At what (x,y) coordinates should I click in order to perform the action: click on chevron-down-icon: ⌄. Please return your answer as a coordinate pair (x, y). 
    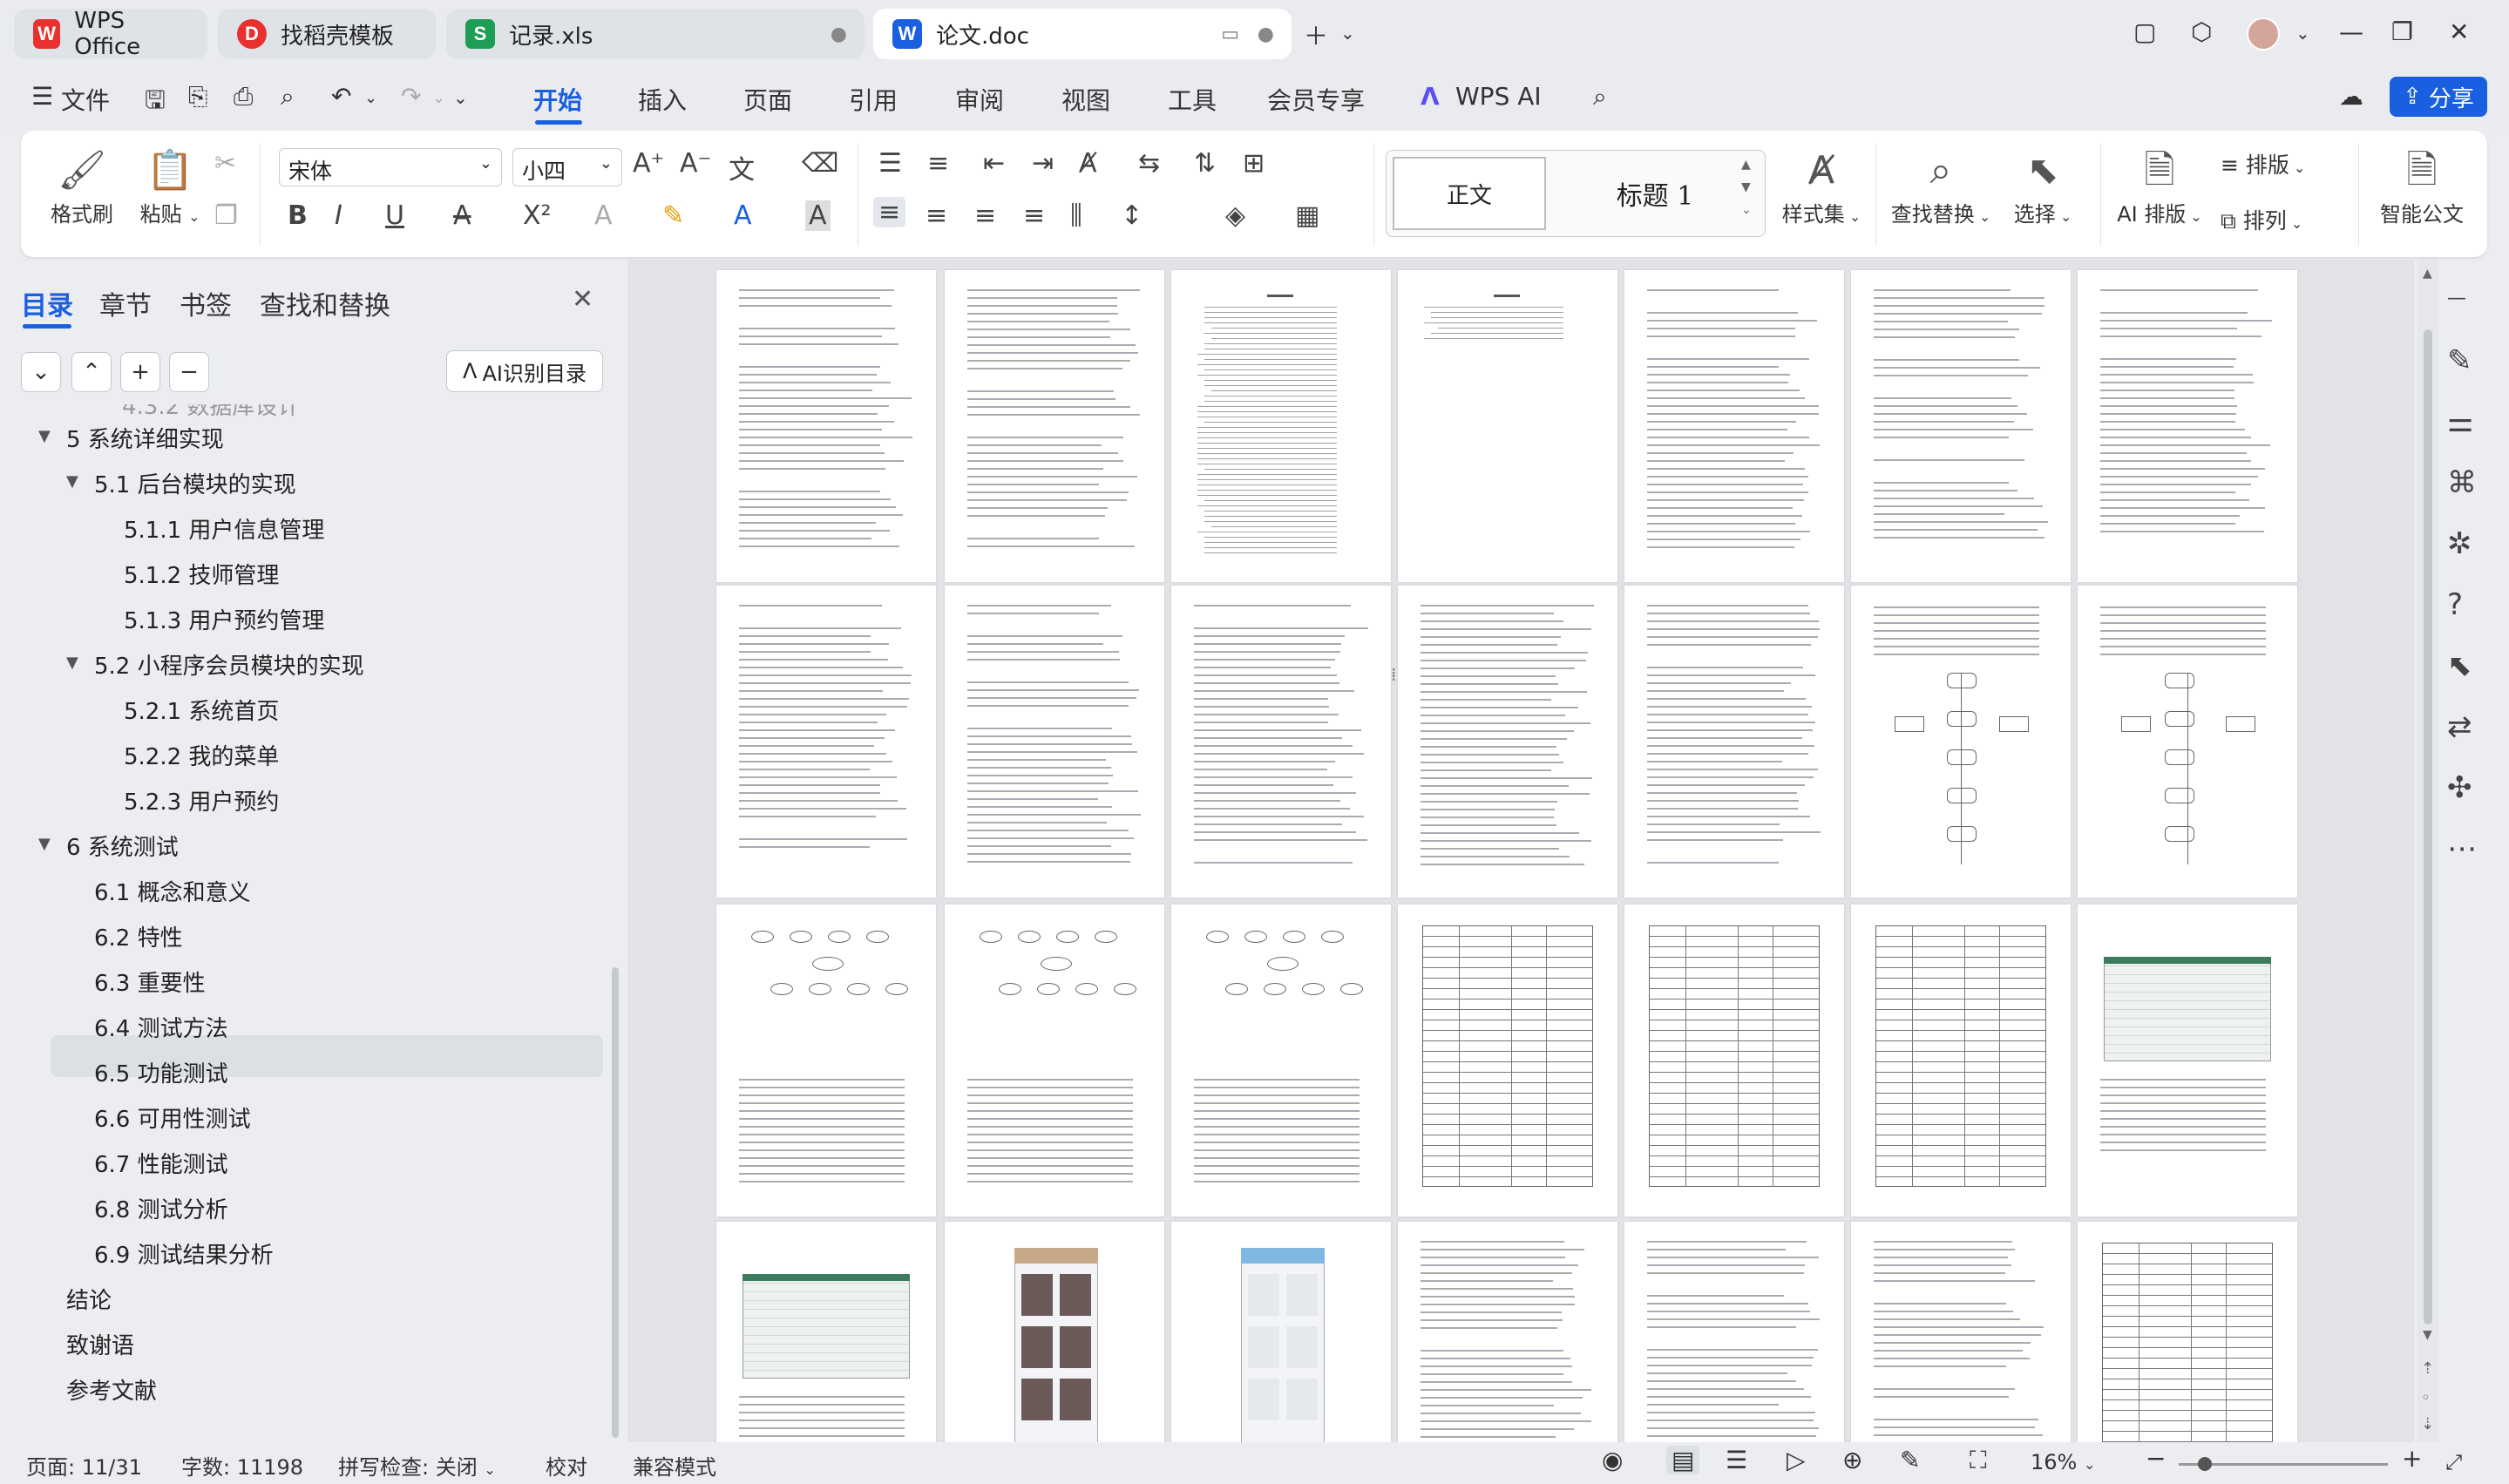
    Looking at the image, I should click on (2302, 33).